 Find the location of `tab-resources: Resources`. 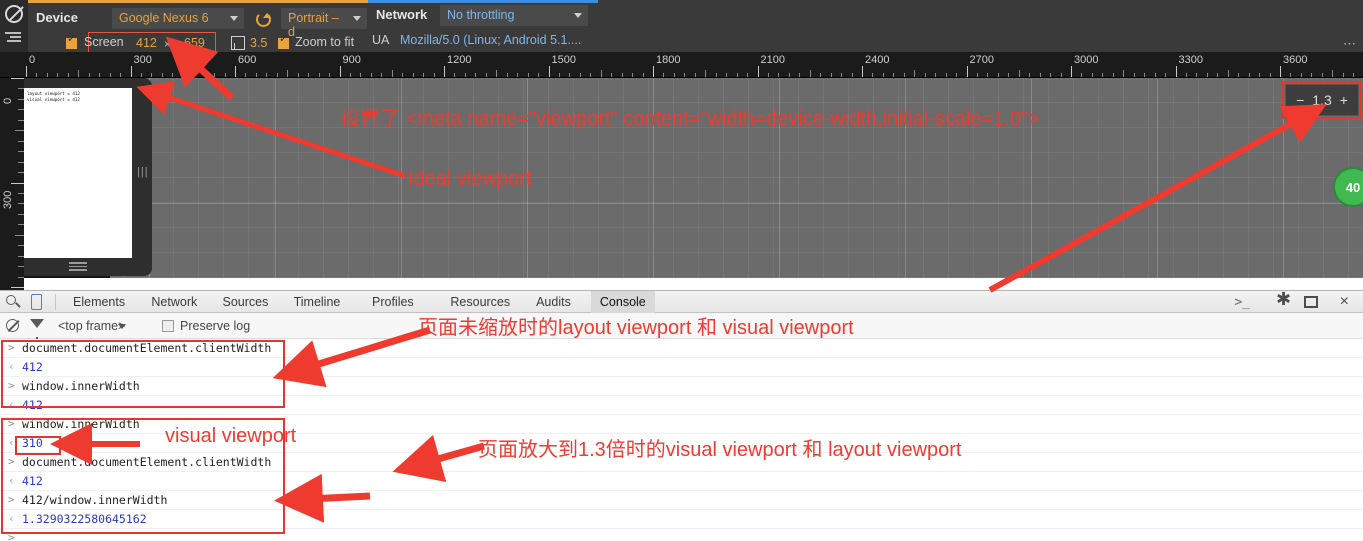

tab-resources: Resources is located at coordinates (480, 302).